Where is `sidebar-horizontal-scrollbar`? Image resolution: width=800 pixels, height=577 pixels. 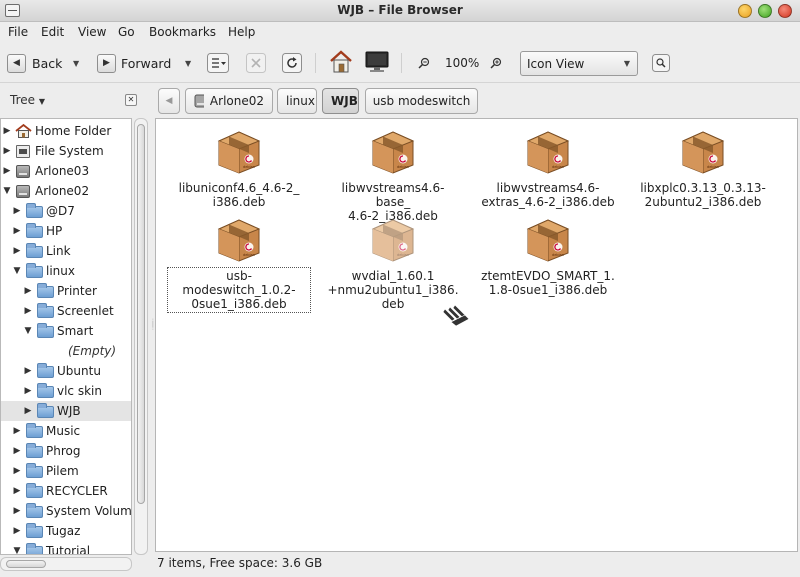 sidebar-horizontal-scrollbar is located at coordinates (66, 564).